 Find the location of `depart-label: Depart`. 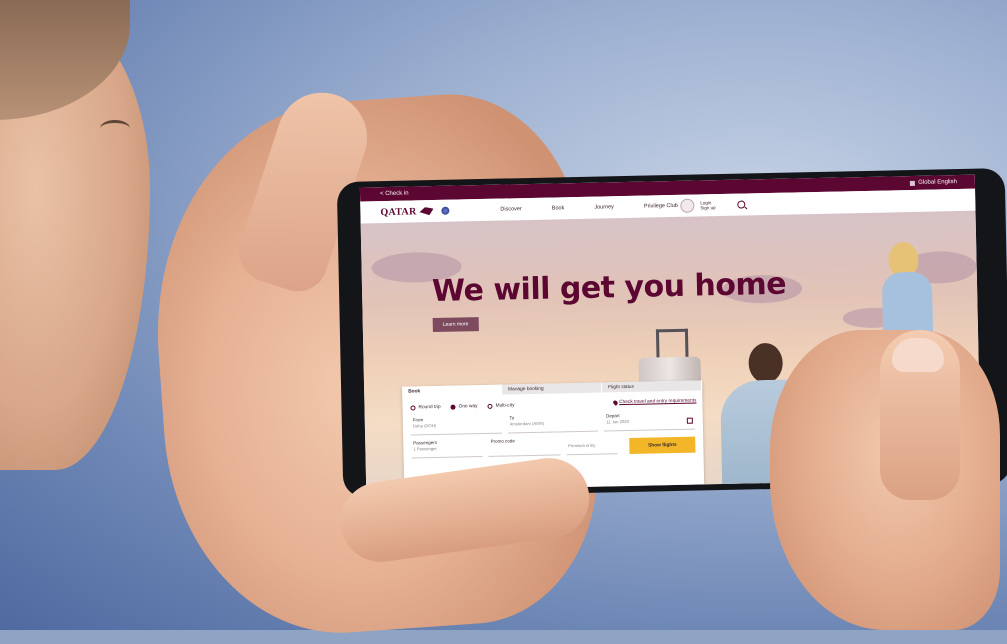

depart-label: Depart is located at coordinates (613, 416).